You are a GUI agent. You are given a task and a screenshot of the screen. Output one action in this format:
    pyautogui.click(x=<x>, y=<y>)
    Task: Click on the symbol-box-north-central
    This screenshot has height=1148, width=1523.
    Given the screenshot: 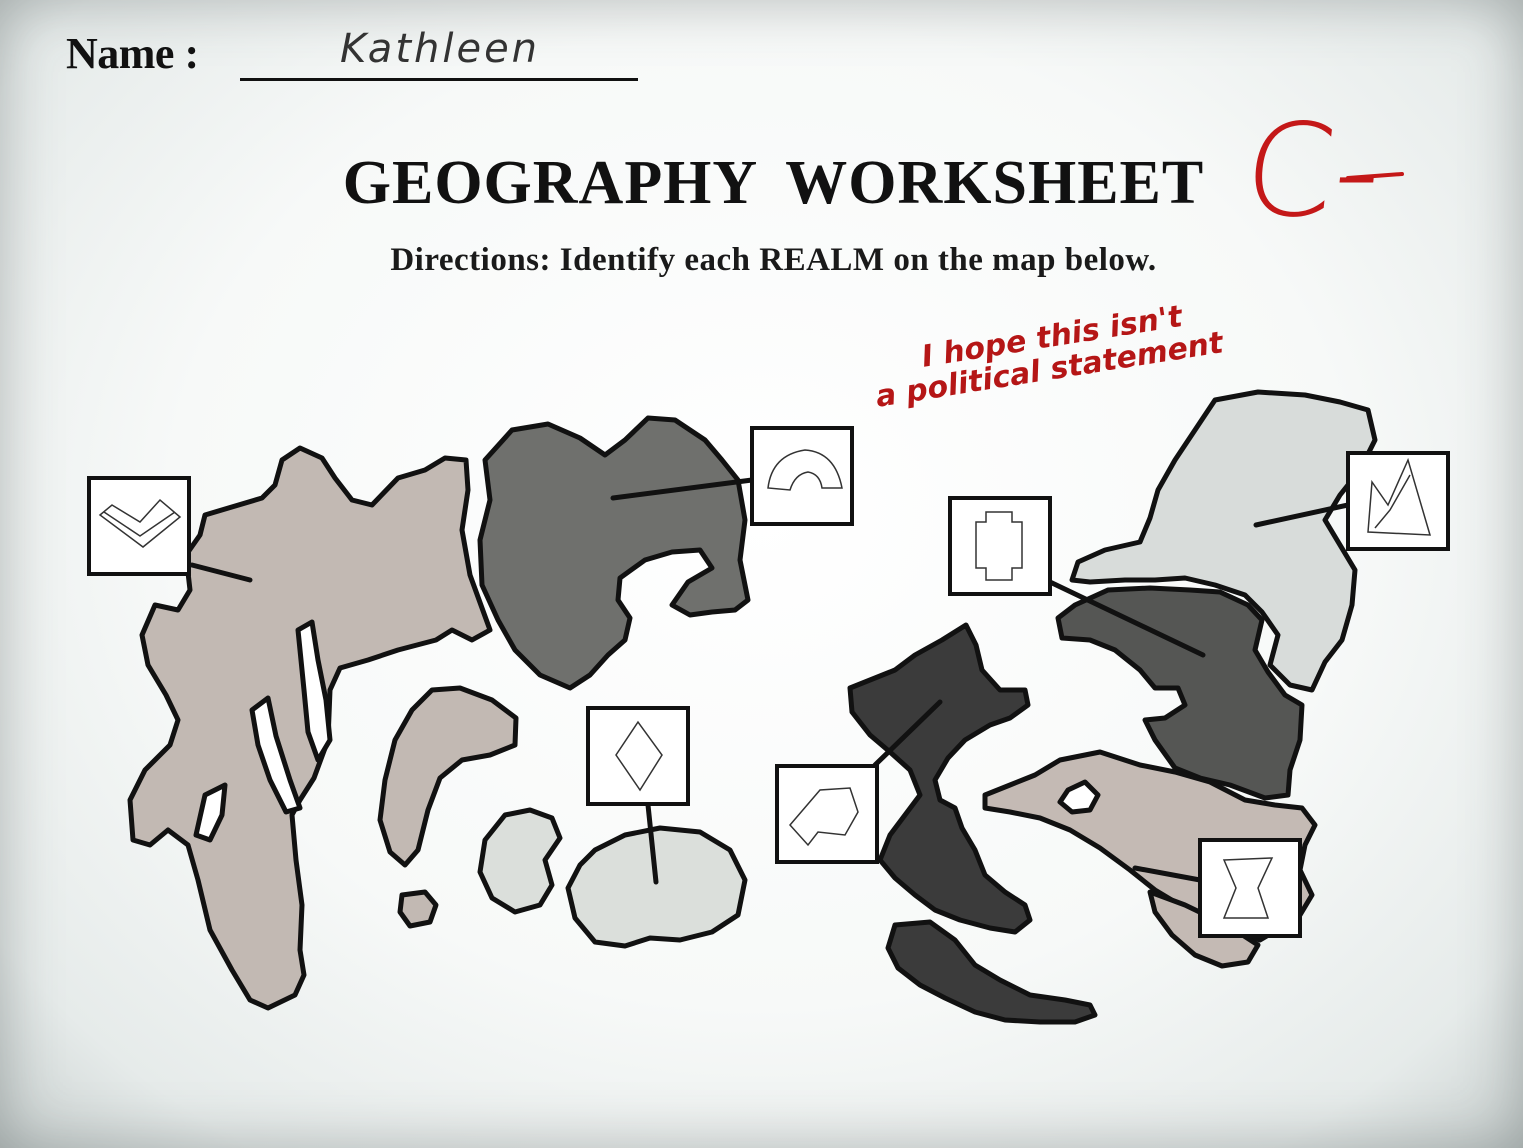 What is the action you would take?
    pyautogui.click(x=802, y=476)
    